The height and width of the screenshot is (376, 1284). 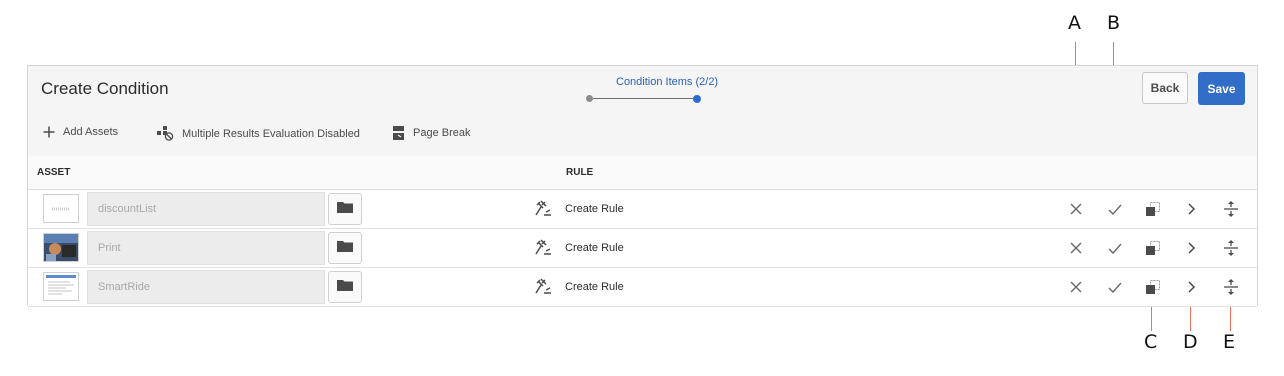 I want to click on add-assets-label: Add Assets, so click(x=91, y=132).